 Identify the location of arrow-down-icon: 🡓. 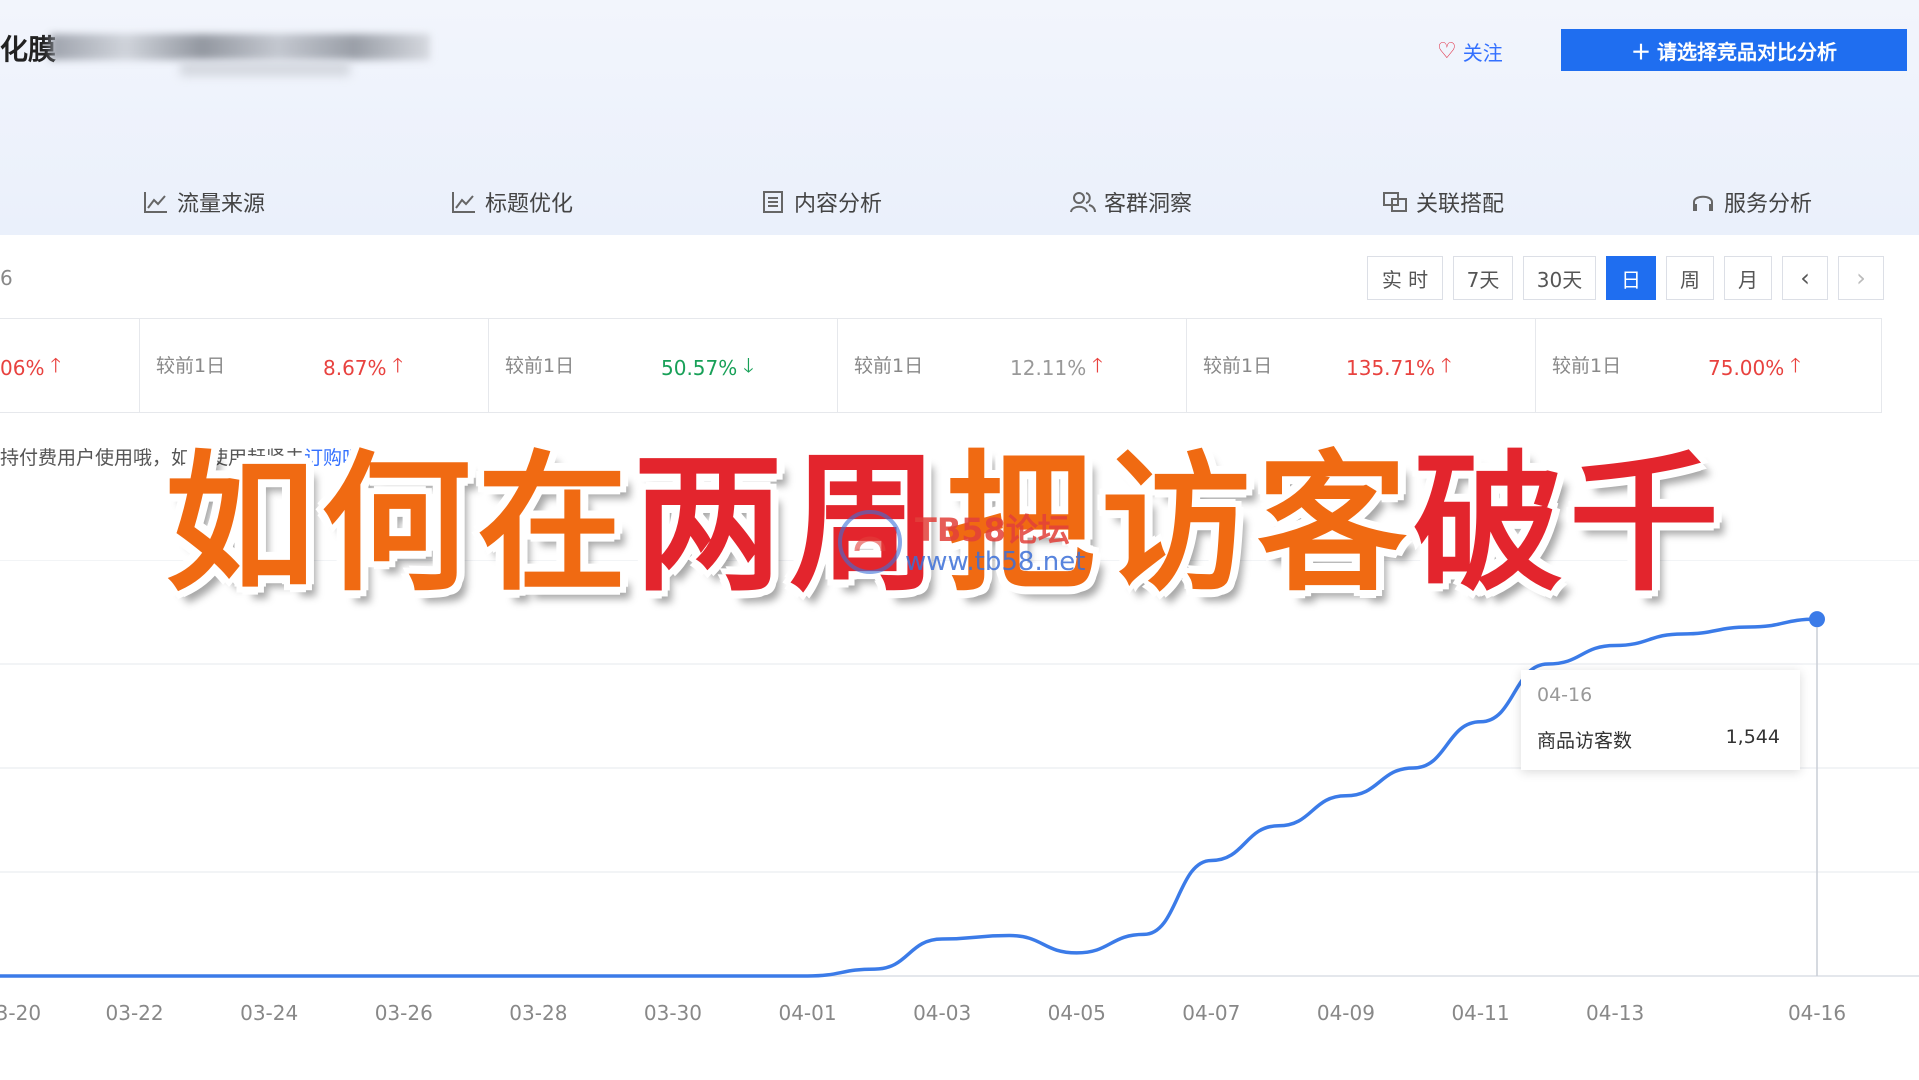
(748, 365).